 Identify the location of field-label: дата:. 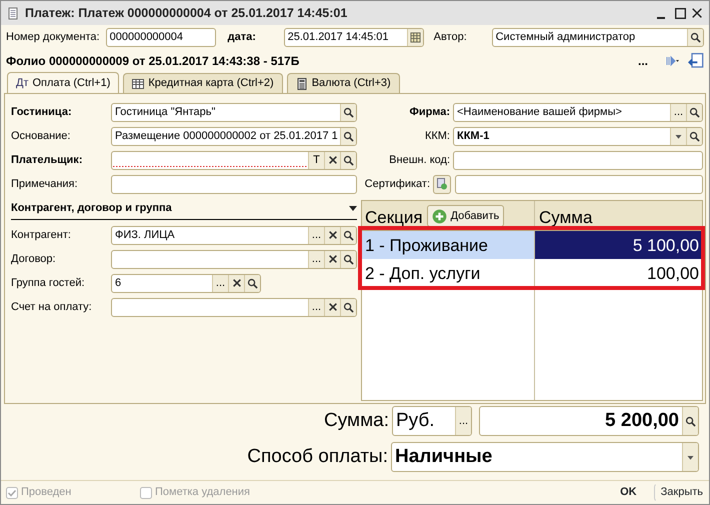
(242, 38).